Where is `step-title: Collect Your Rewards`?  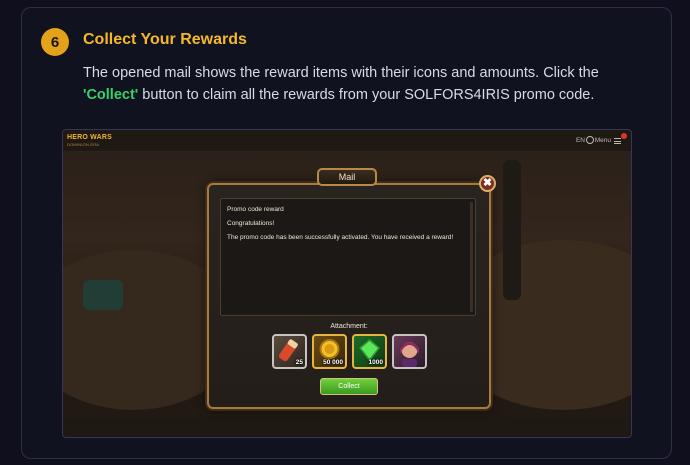
step-title: Collect Your Rewards is located at coordinates (165, 39).